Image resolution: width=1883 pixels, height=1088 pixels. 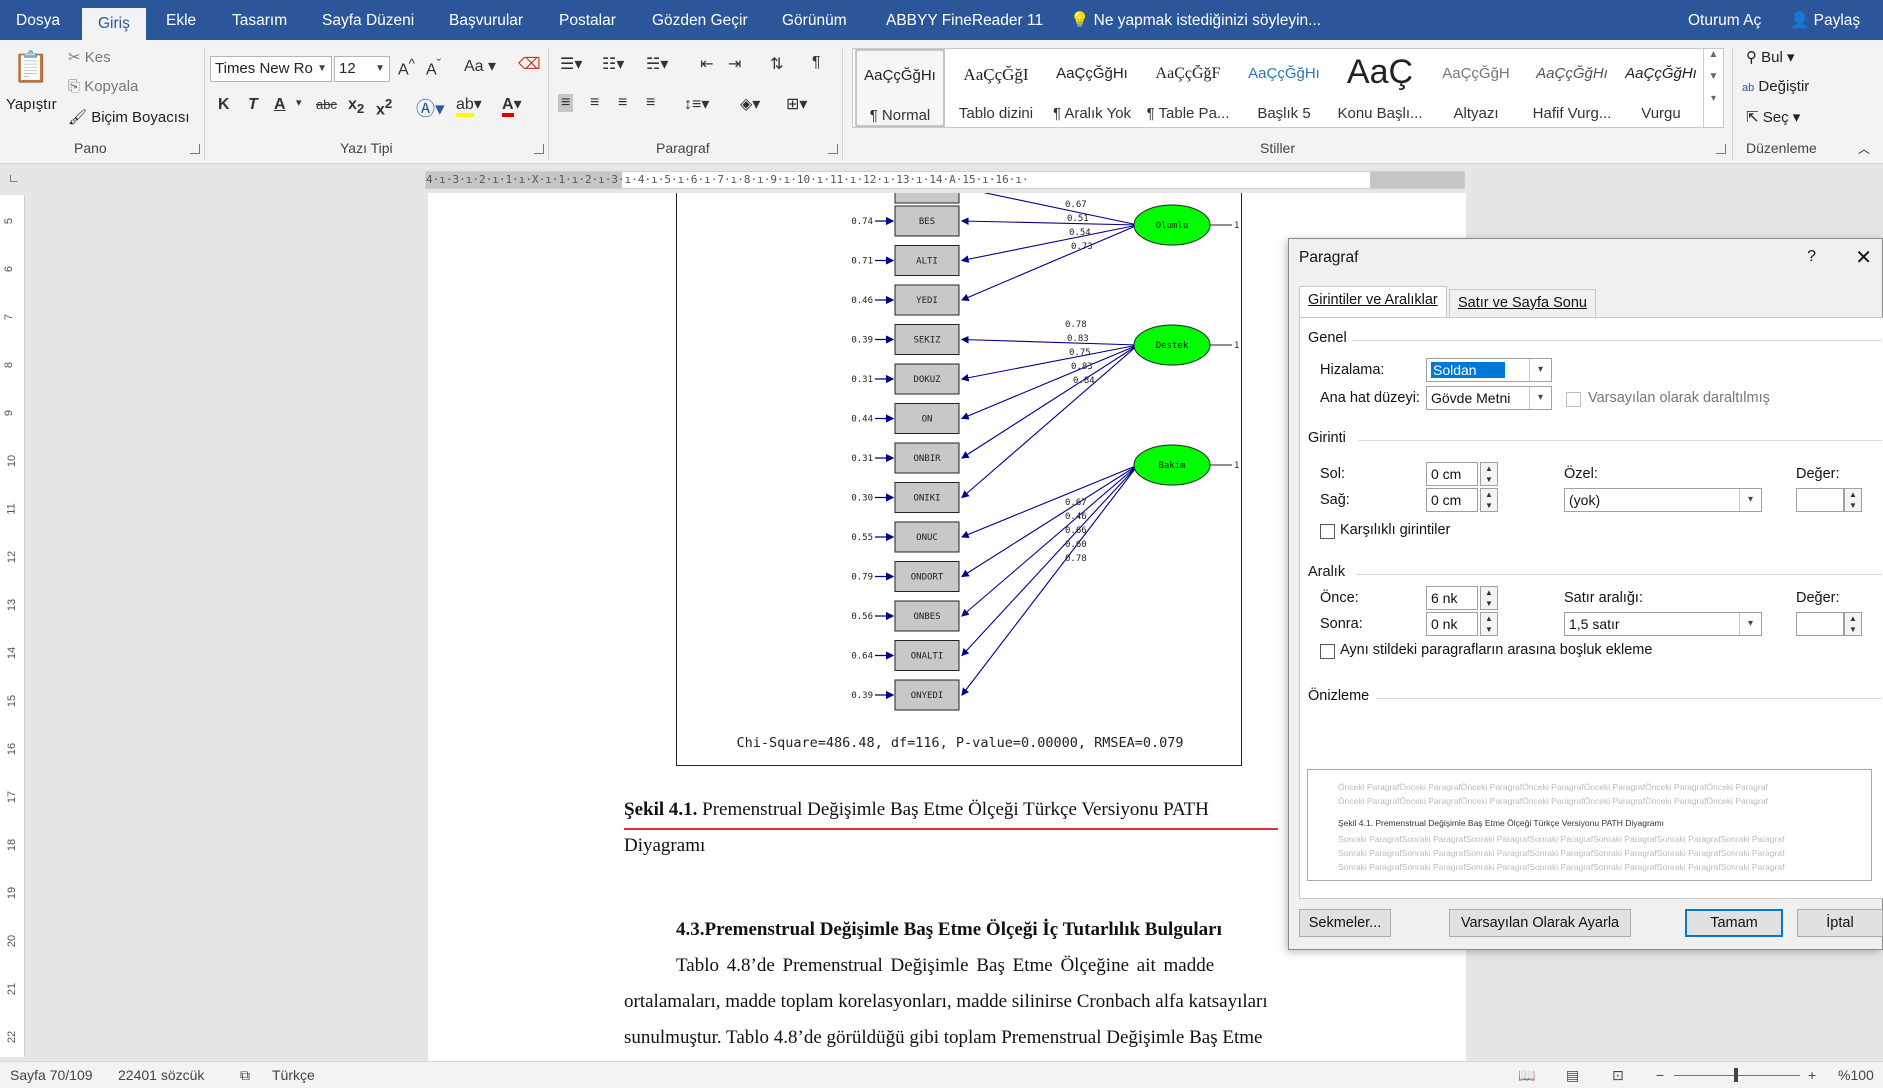 I want to click on justify-icon: ≡, so click(x=650, y=103).